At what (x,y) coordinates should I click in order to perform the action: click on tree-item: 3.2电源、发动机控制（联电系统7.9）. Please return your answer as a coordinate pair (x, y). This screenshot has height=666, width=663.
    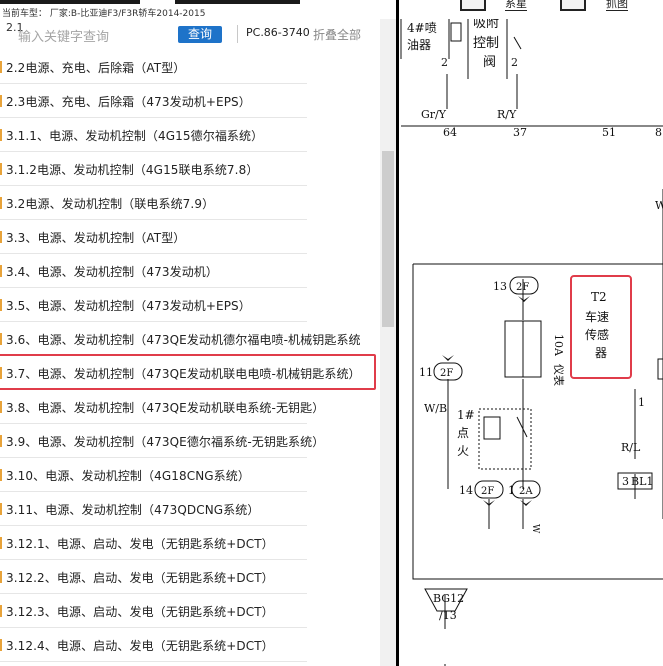
    Looking at the image, I should click on (153, 203).